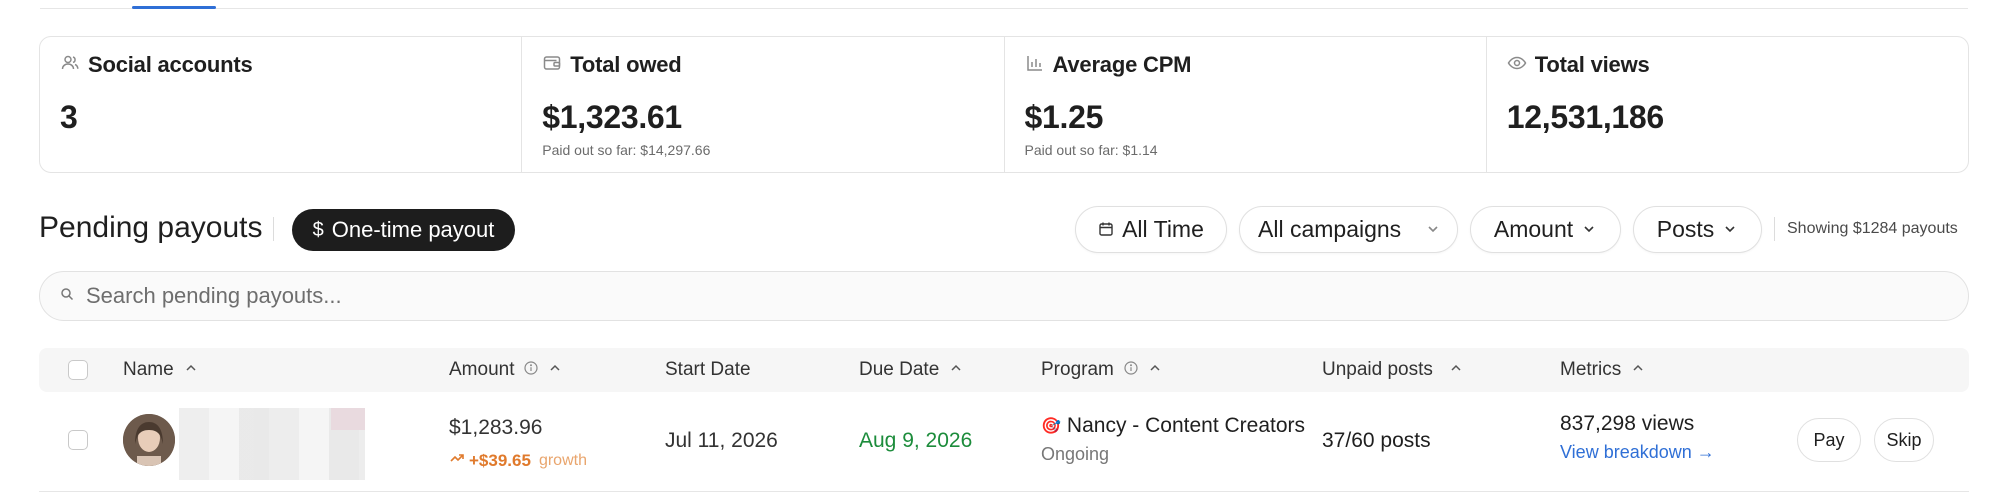 This screenshot has width=2000, height=498. What do you see at coordinates (457, 460) in the screenshot?
I see `trend-up-icon` at bounding box center [457, 460].